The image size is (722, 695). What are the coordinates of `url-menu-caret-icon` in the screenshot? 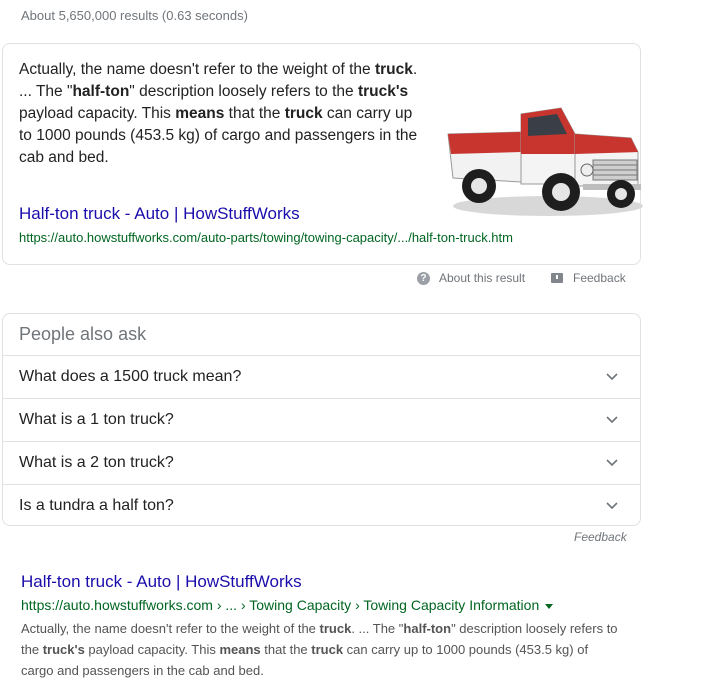 It's located at (549, 606).